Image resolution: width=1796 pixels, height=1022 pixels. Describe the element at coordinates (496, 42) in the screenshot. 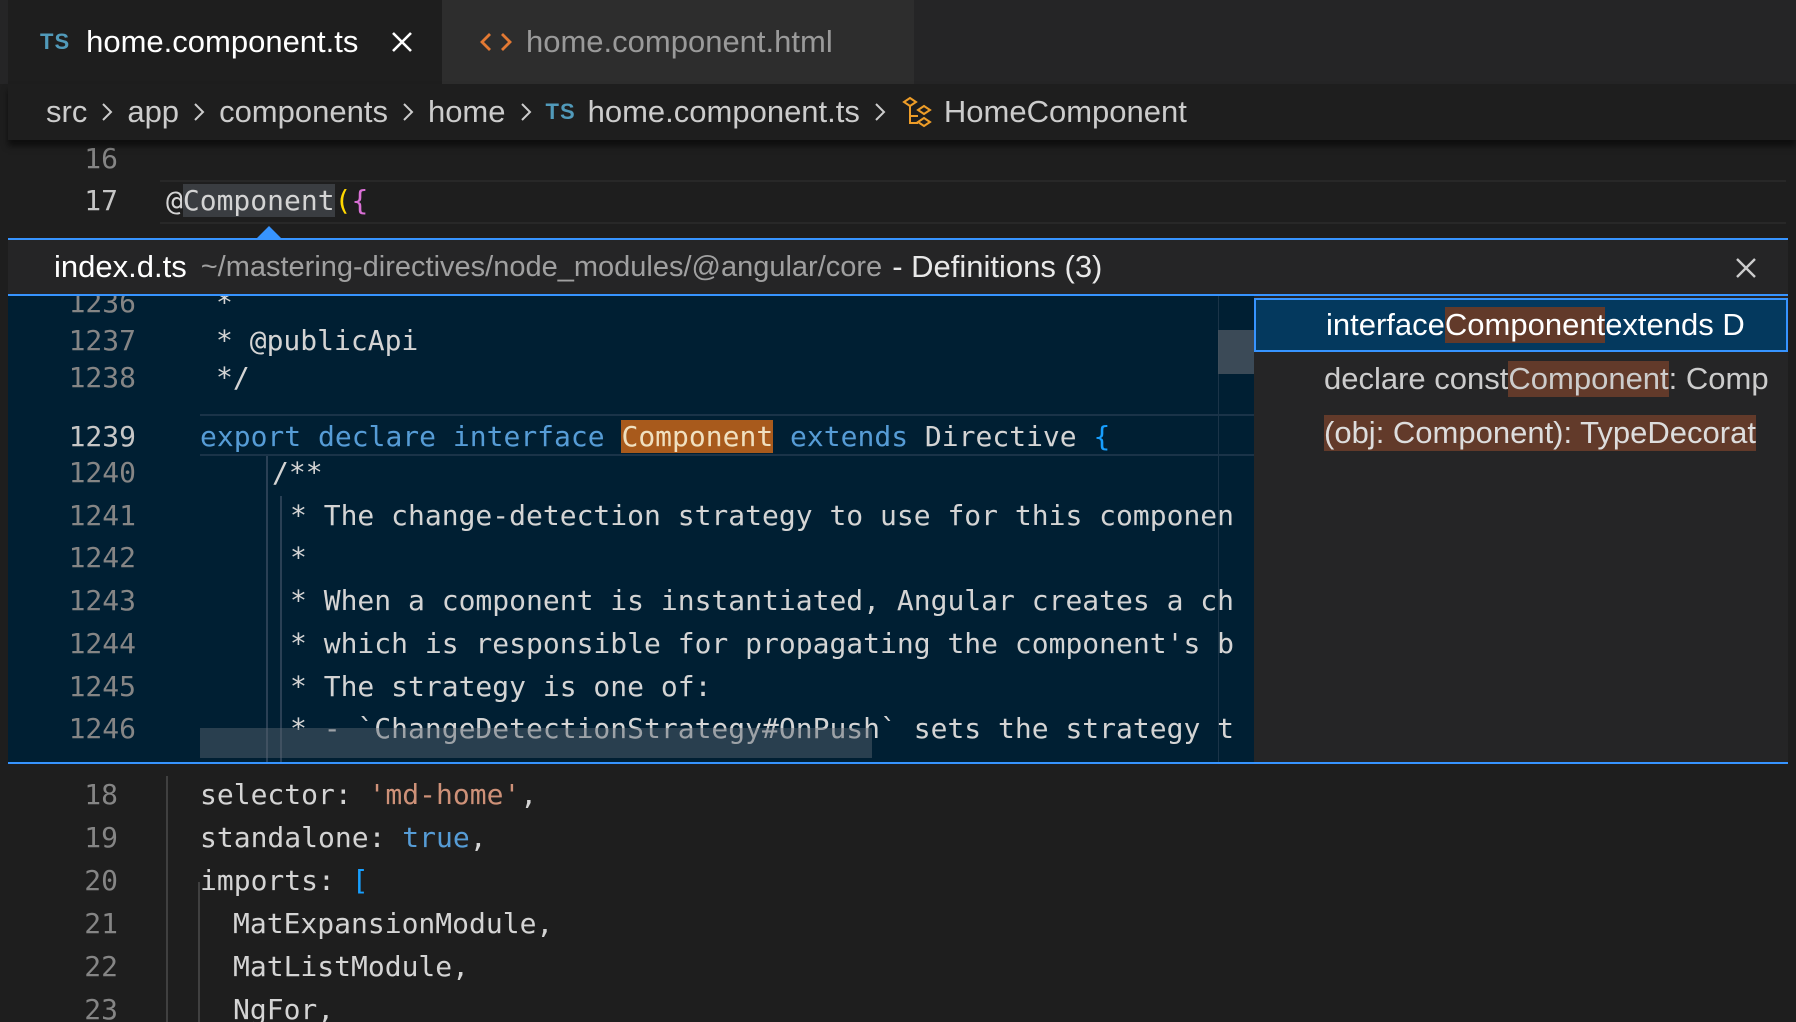

I see `html-file-icon` at that location.